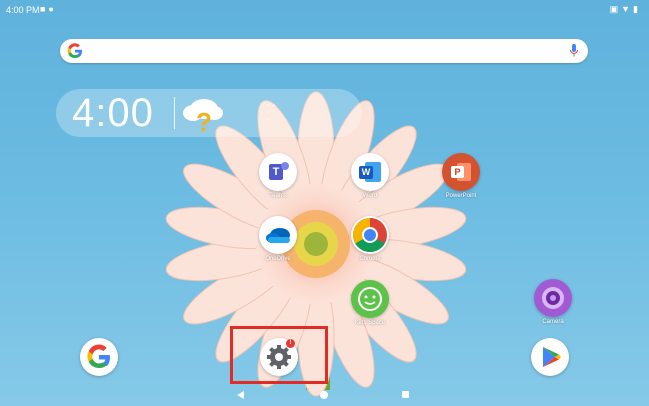 Image resolution: width=649 pixels, height=406 pixels. What do you see at coordinates (370, 172) in the screenshot?
I see `word-icon: W` at bounding box center [370, 172].